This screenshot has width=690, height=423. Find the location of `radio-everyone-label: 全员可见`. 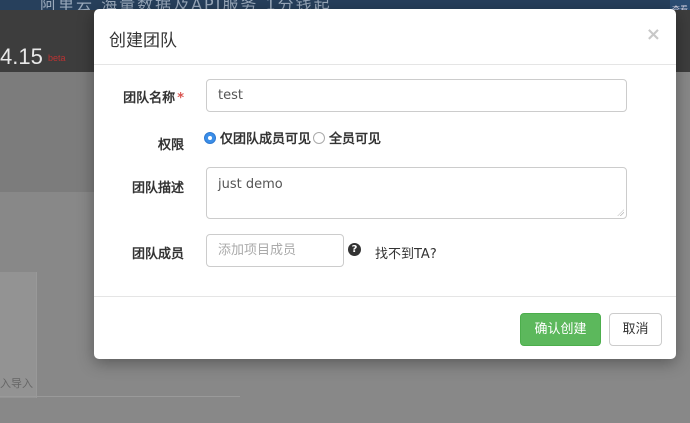

radio-everyone-label: 全员可见 is located at coordinates (355, 137).